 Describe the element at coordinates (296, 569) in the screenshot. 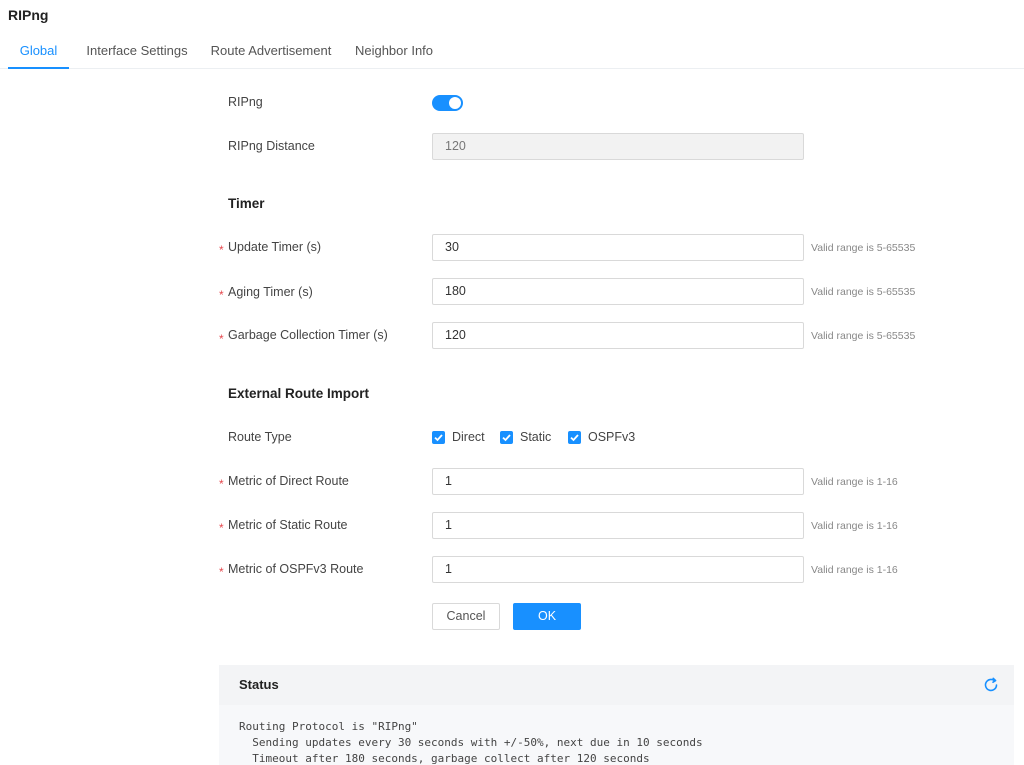

I see `metric-ospfv3-label: Metric of OSPFv3 Route` at that location.